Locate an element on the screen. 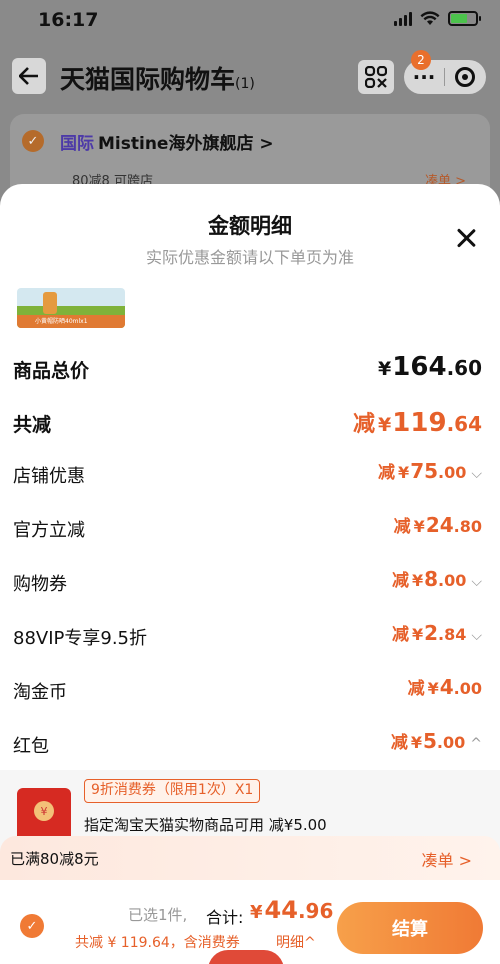 This screenshot has height=964, width=500. row-value: 减 ¥5.00 ^ is located at coordinates (436, 741).